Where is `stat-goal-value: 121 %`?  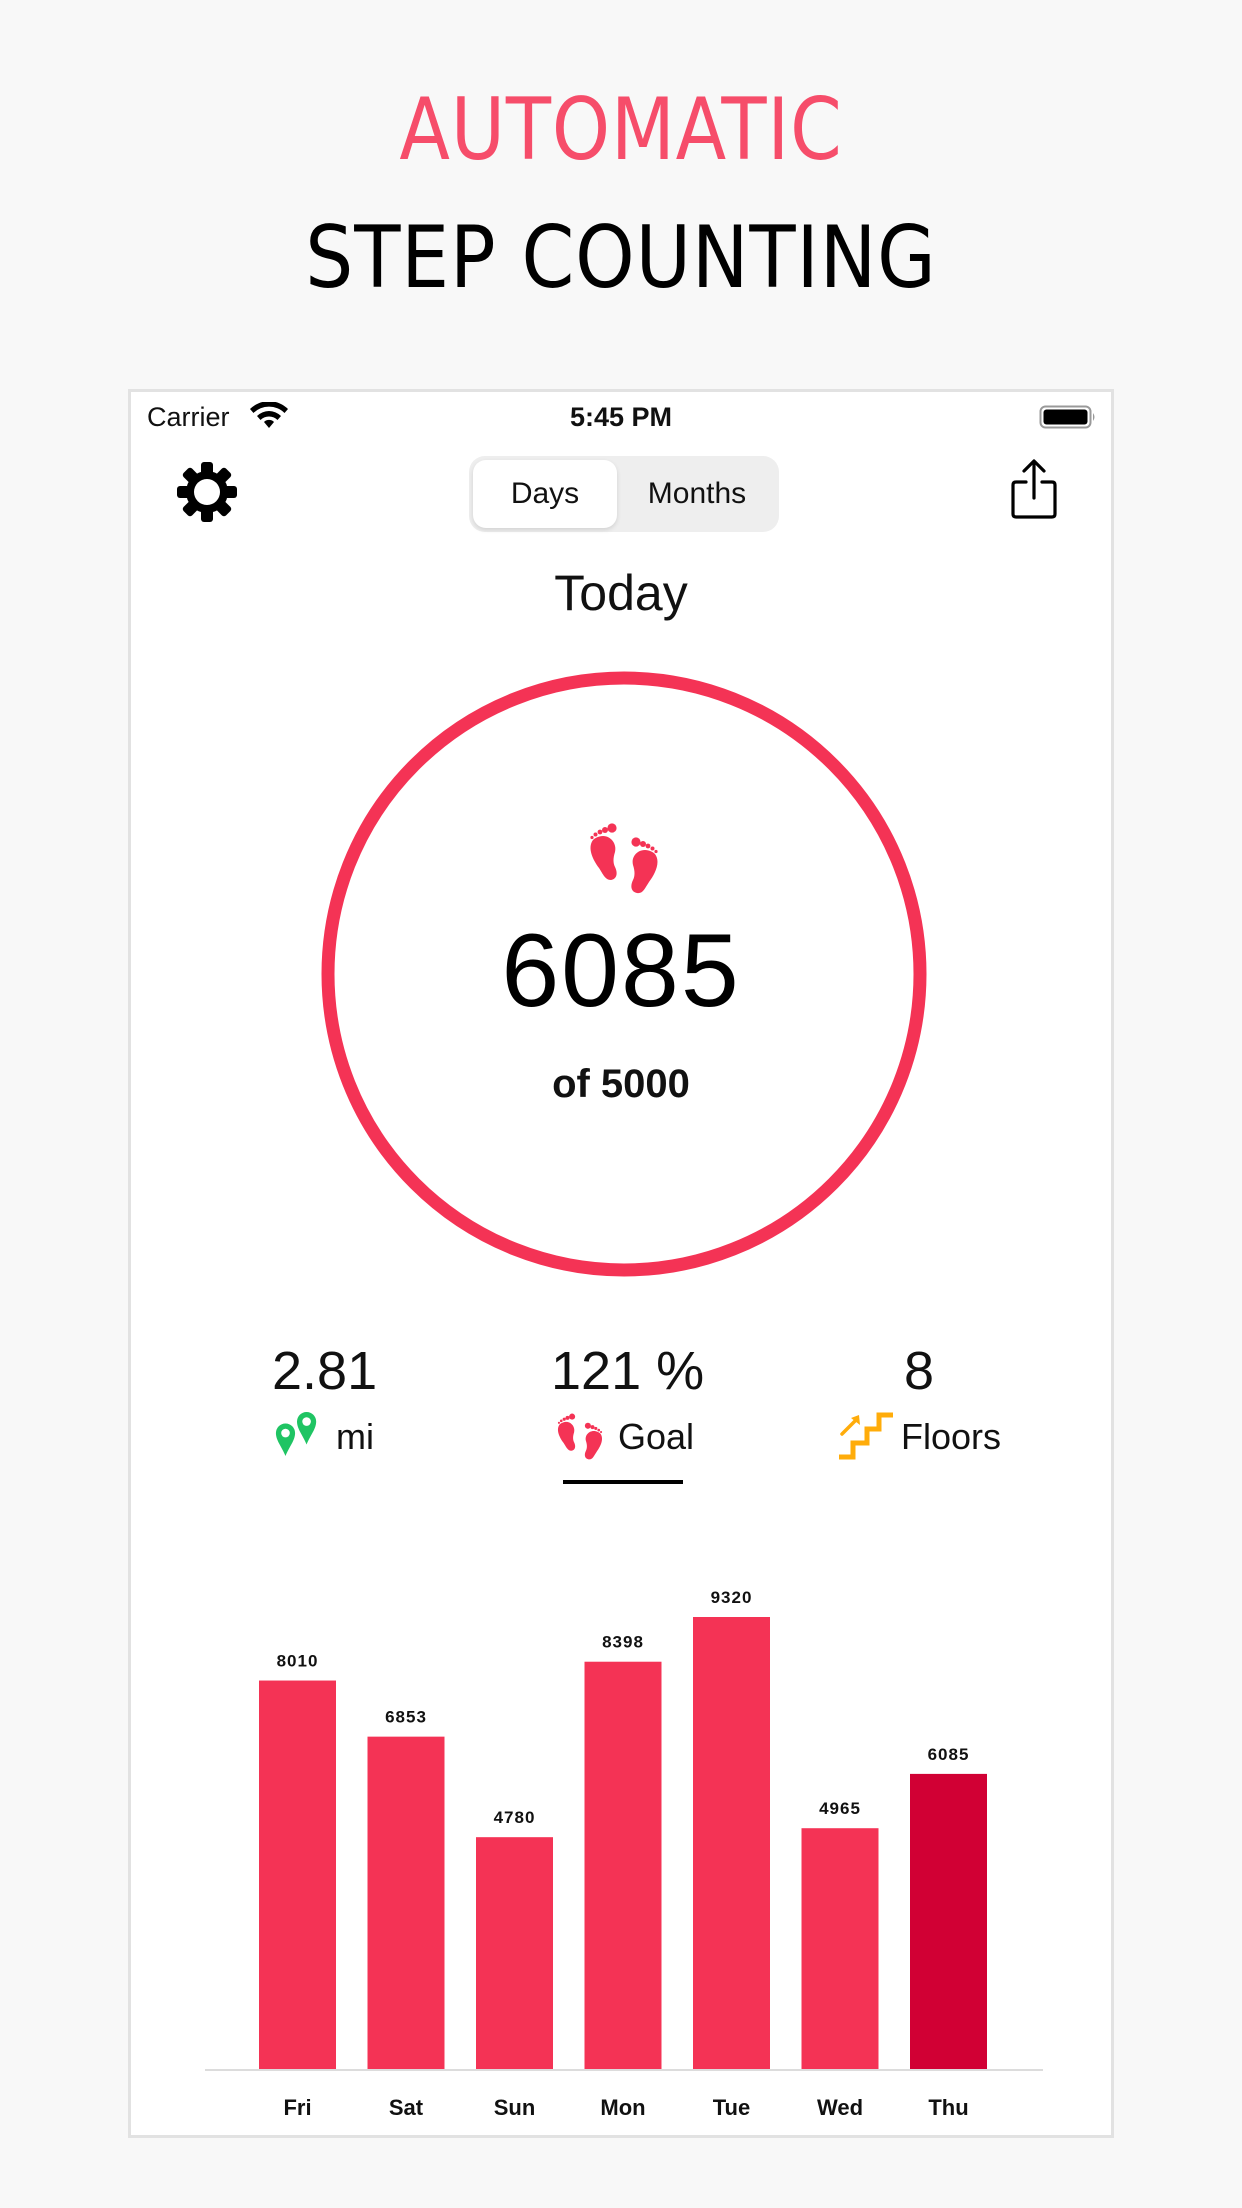
stat-goal-value: 121 % is located at coordinates (628, 1371).